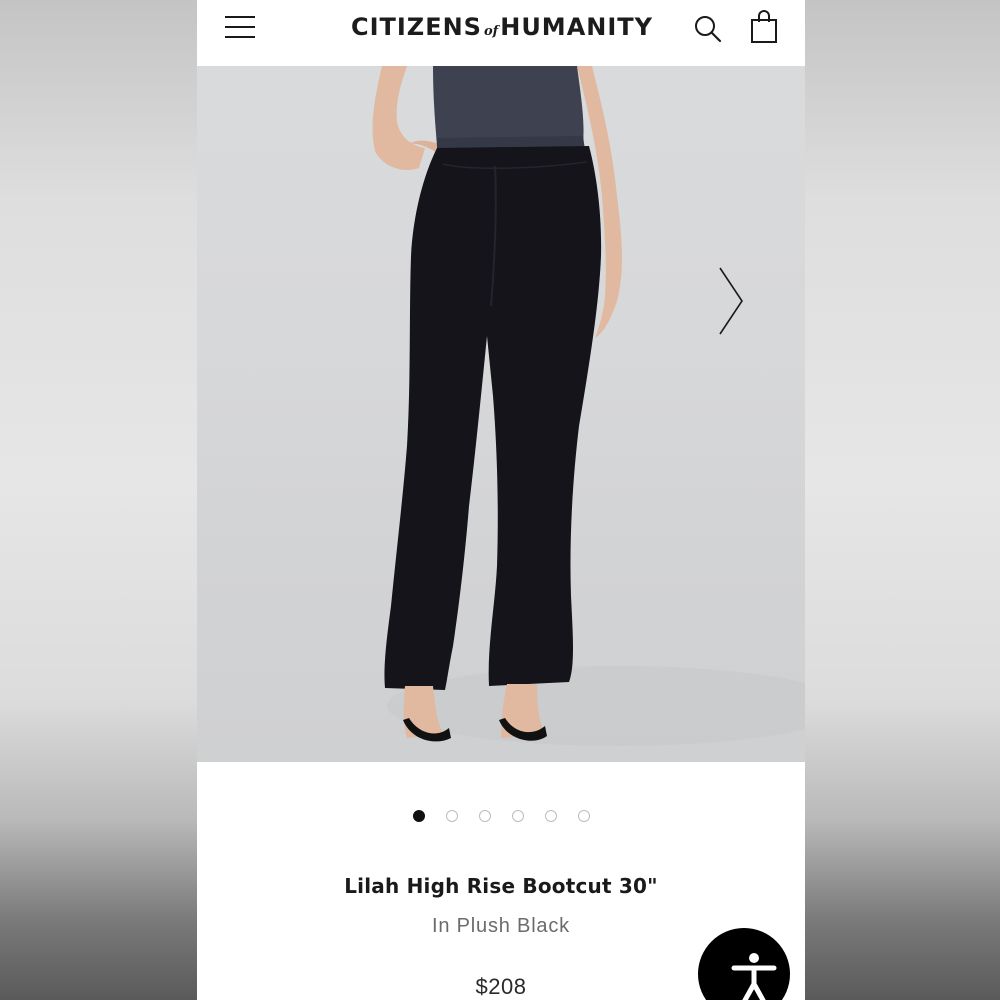  What do you see at coordinates (416, 27) in the screenshot?
I see `brand-word-citizens: CITIZENS` at bounding box center [416, 27].